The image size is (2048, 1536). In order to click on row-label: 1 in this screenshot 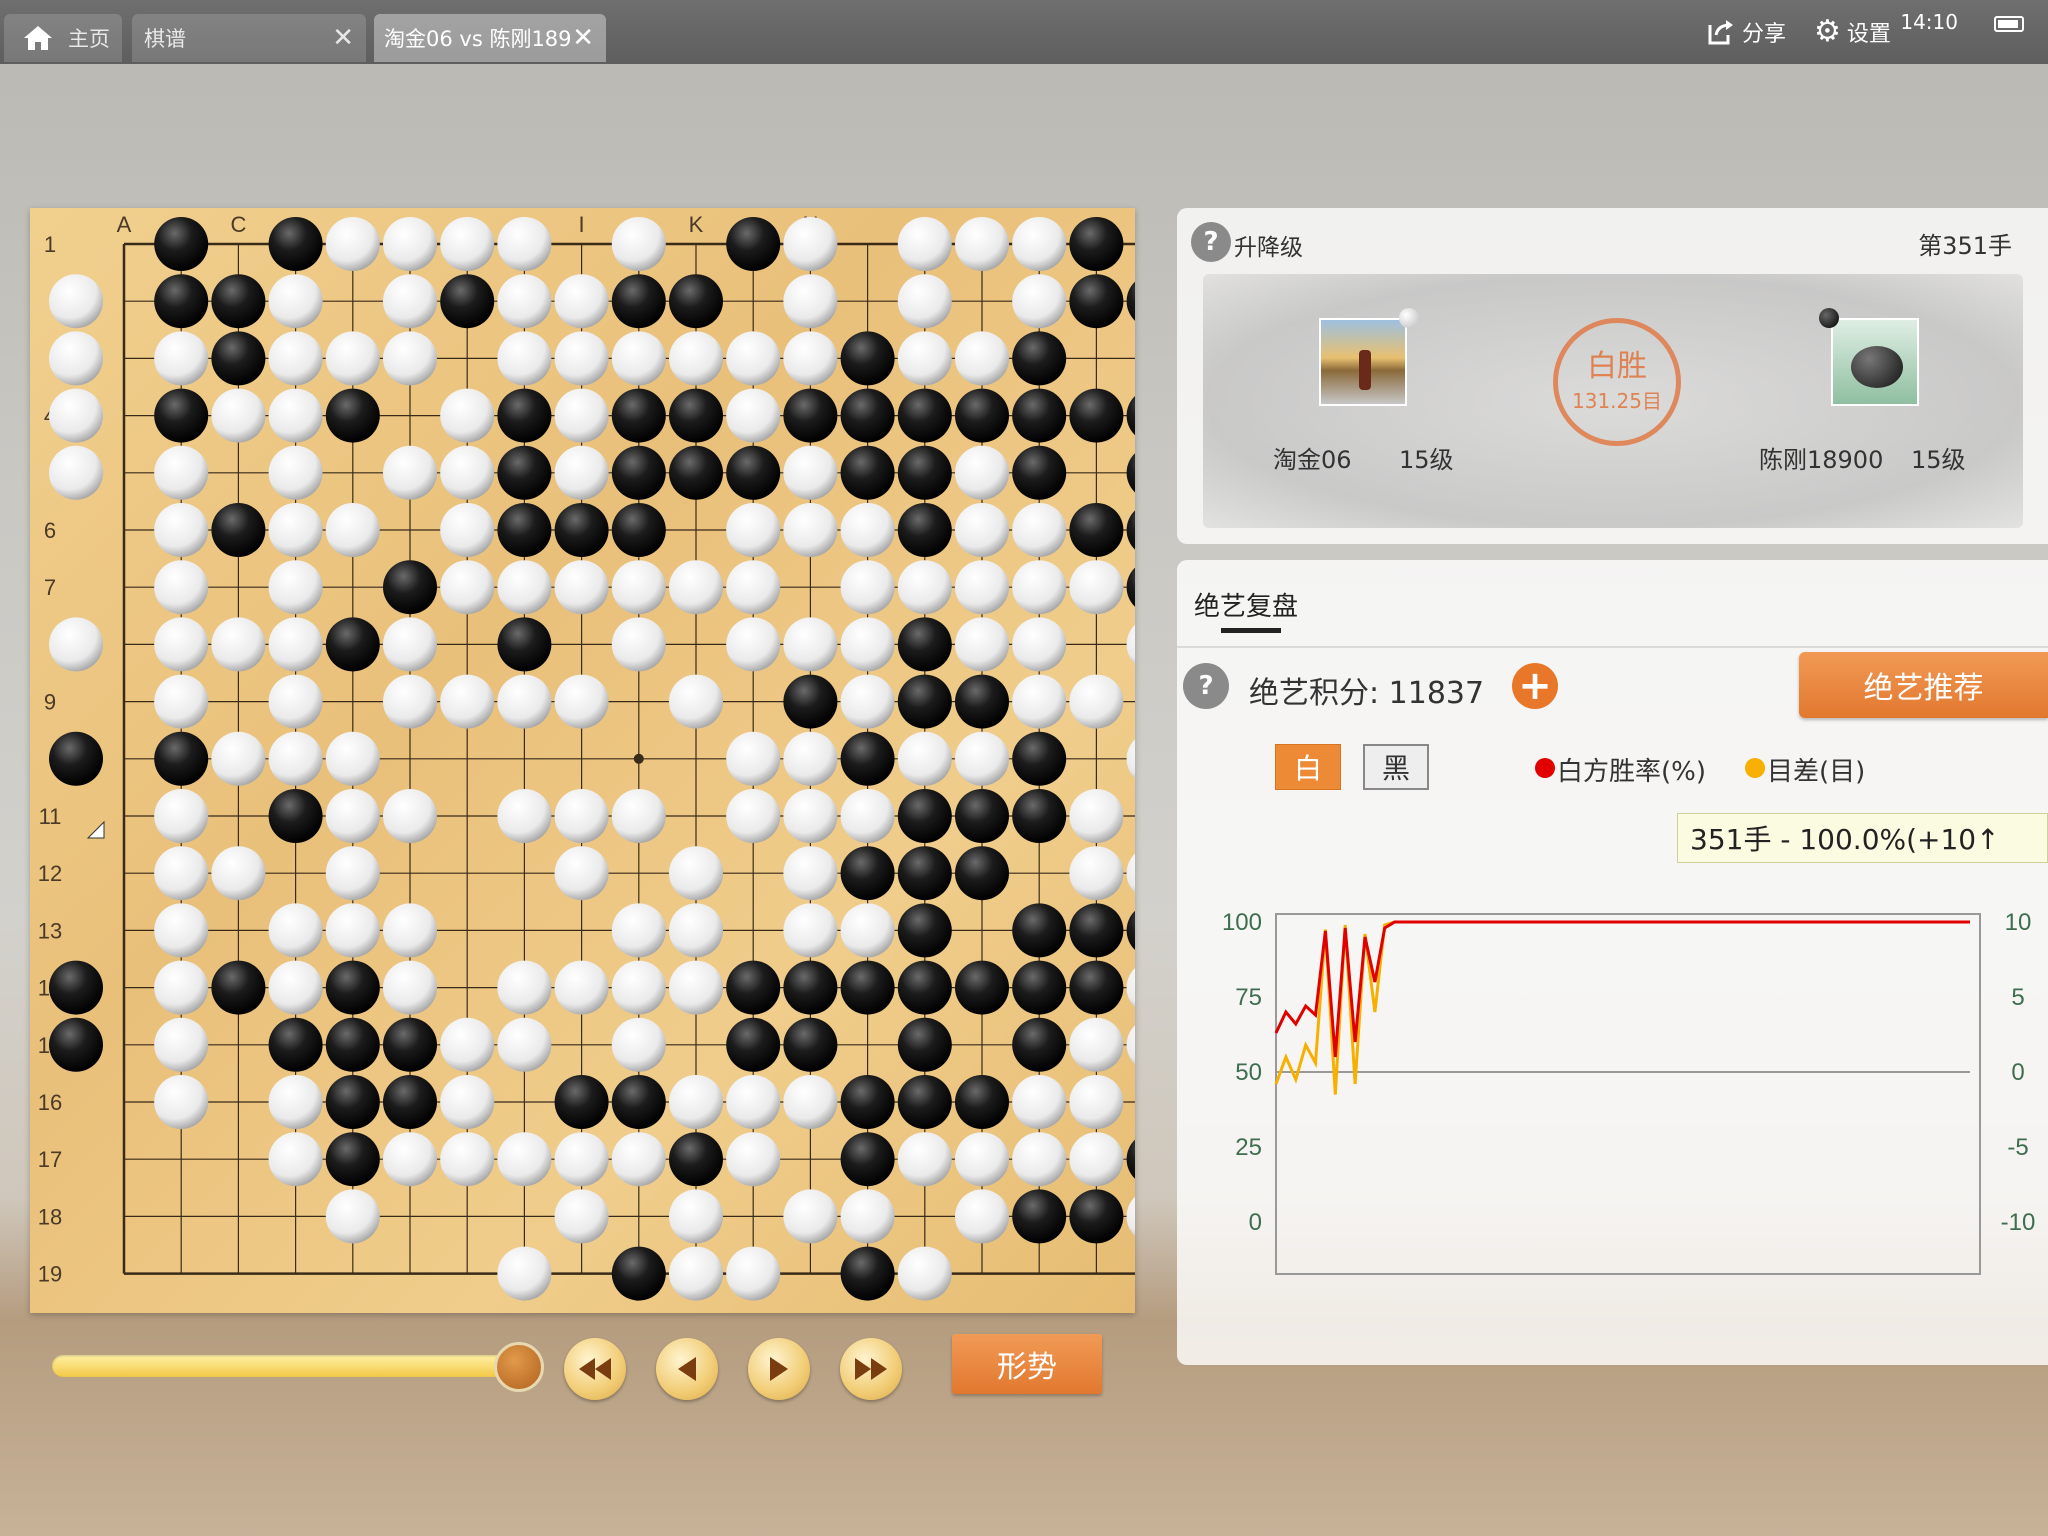, I will do `click(50, 244)`.